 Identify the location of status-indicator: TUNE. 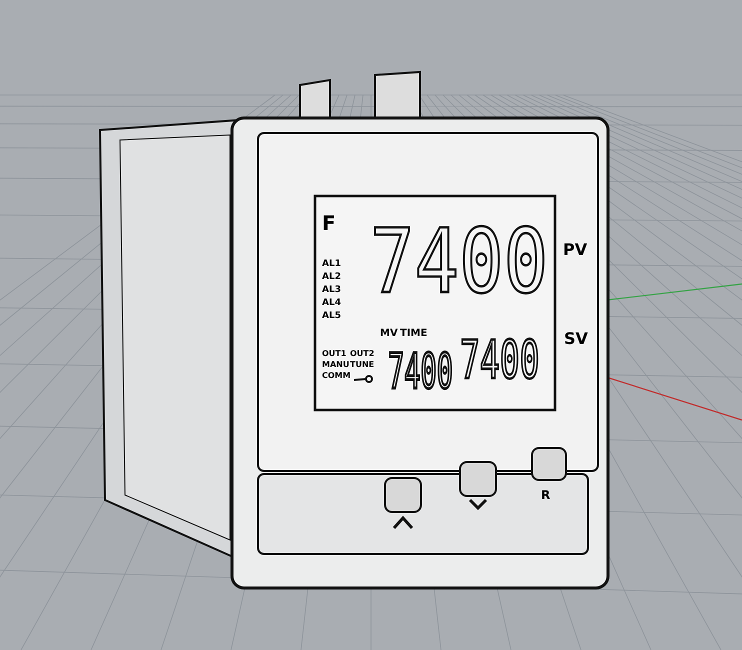
(362, 364).